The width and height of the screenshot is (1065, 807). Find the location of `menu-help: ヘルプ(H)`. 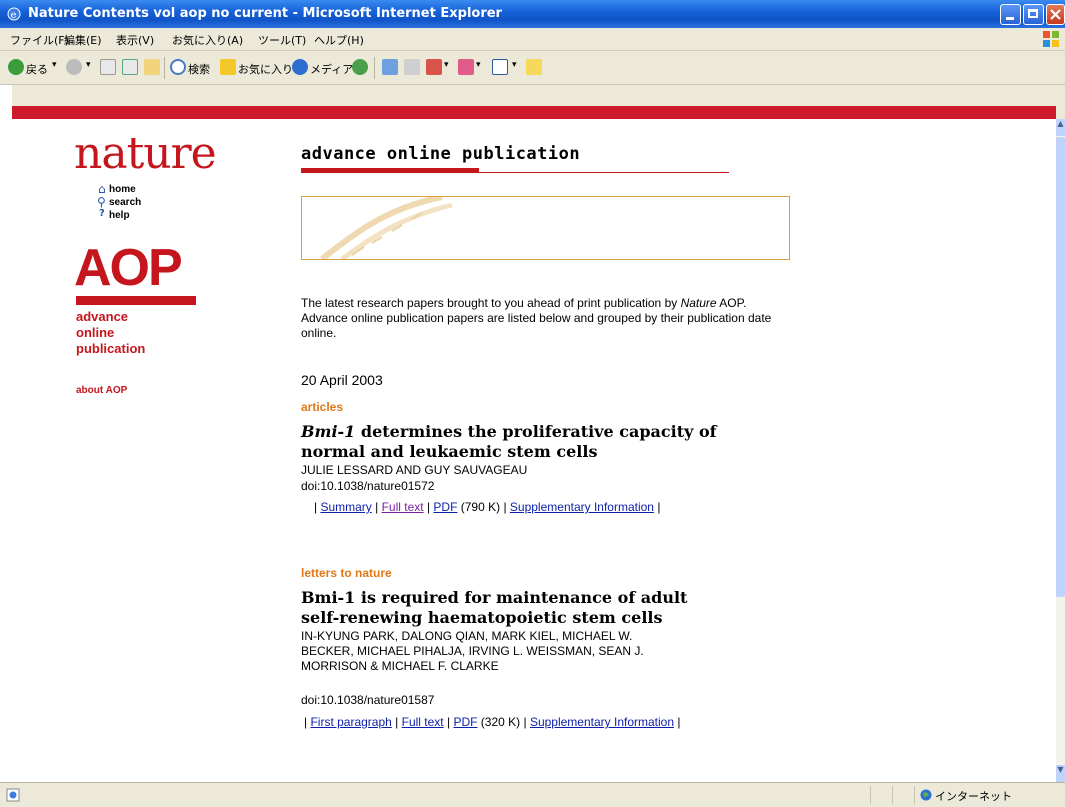

menu-help: ヘルプ(H) is located at coordinates (339, 40).